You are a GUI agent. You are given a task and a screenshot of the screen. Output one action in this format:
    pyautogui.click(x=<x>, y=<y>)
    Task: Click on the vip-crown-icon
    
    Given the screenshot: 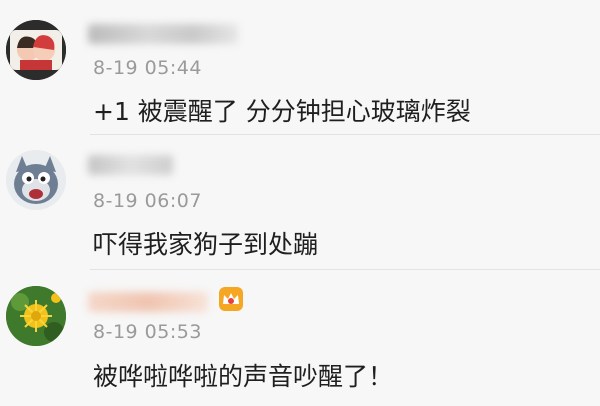 What is the action you would take?
    pyautogui.click(x=231, y=299)
    